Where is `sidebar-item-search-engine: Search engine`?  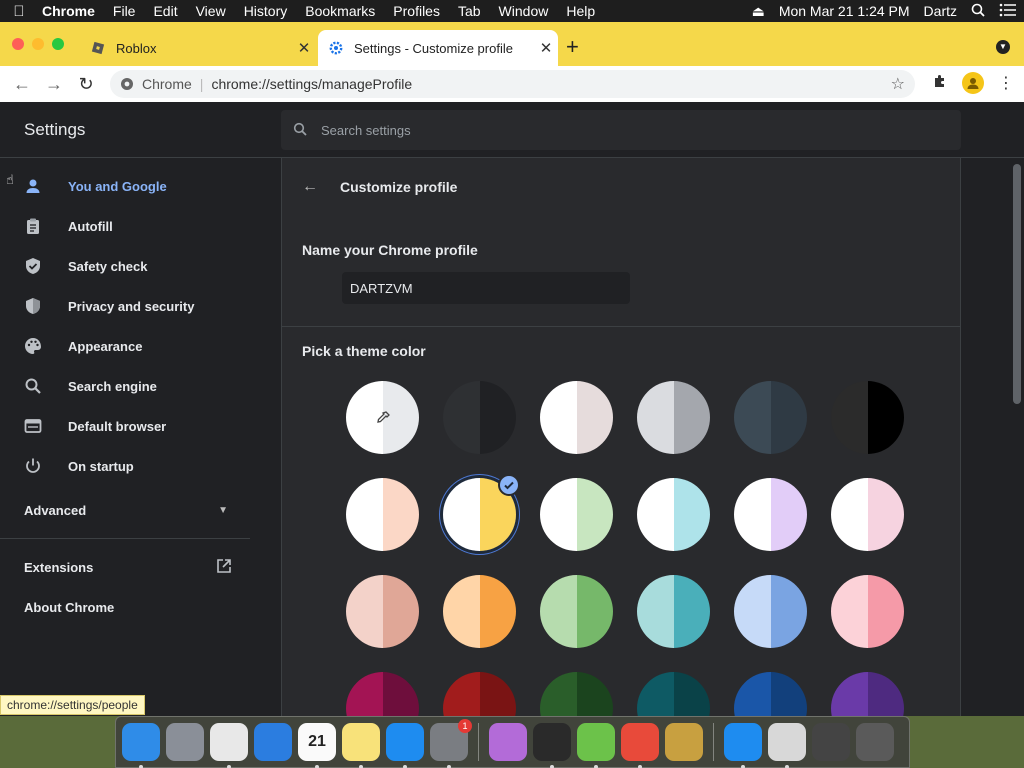 sidebar-item-search-engine: Search engine is located at coordinates (125, 386).